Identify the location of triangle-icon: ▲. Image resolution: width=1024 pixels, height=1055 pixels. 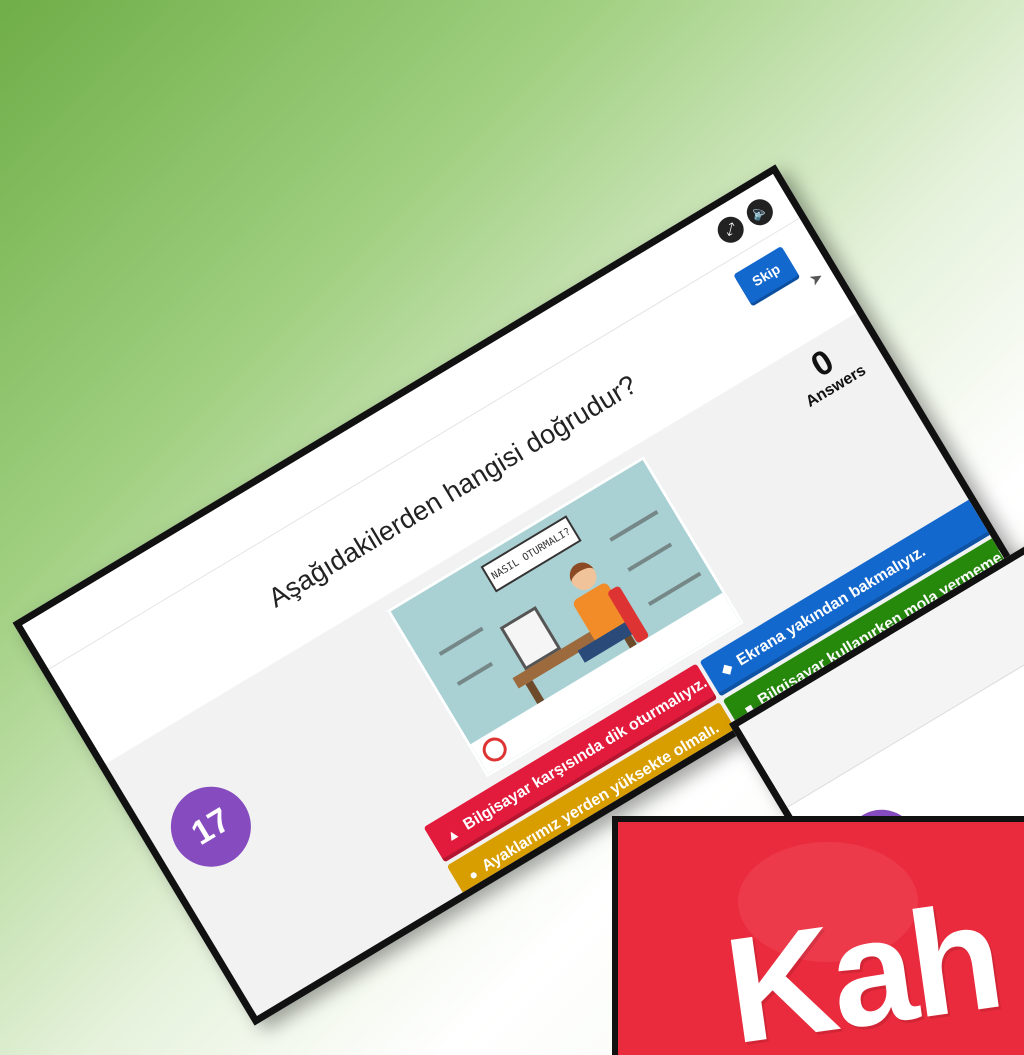
(452, 834).